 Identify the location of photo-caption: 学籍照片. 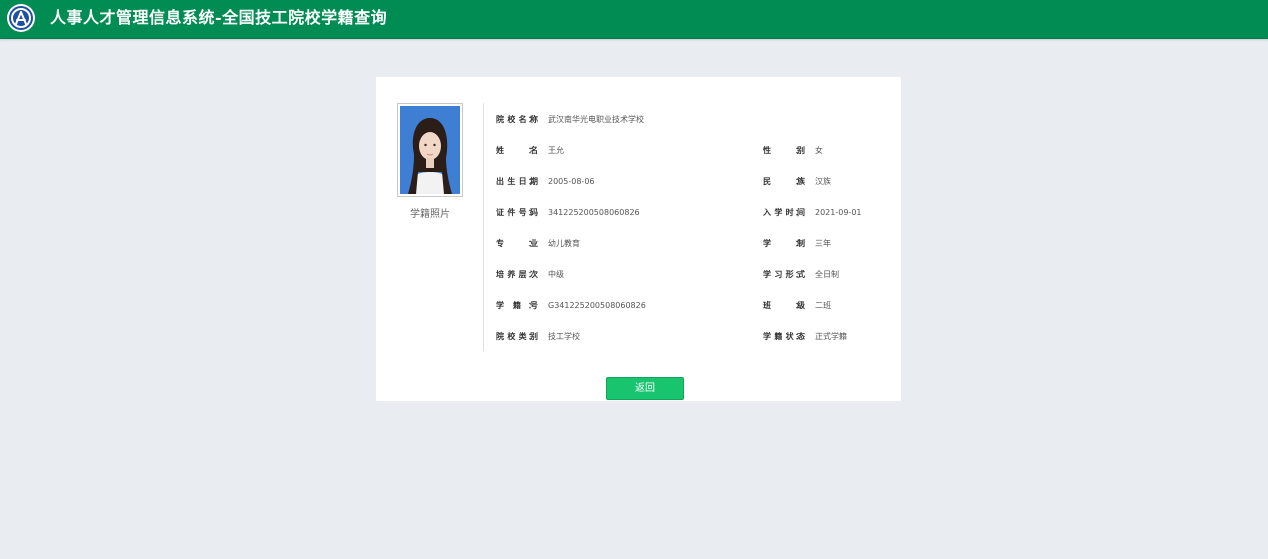
(430, 214).